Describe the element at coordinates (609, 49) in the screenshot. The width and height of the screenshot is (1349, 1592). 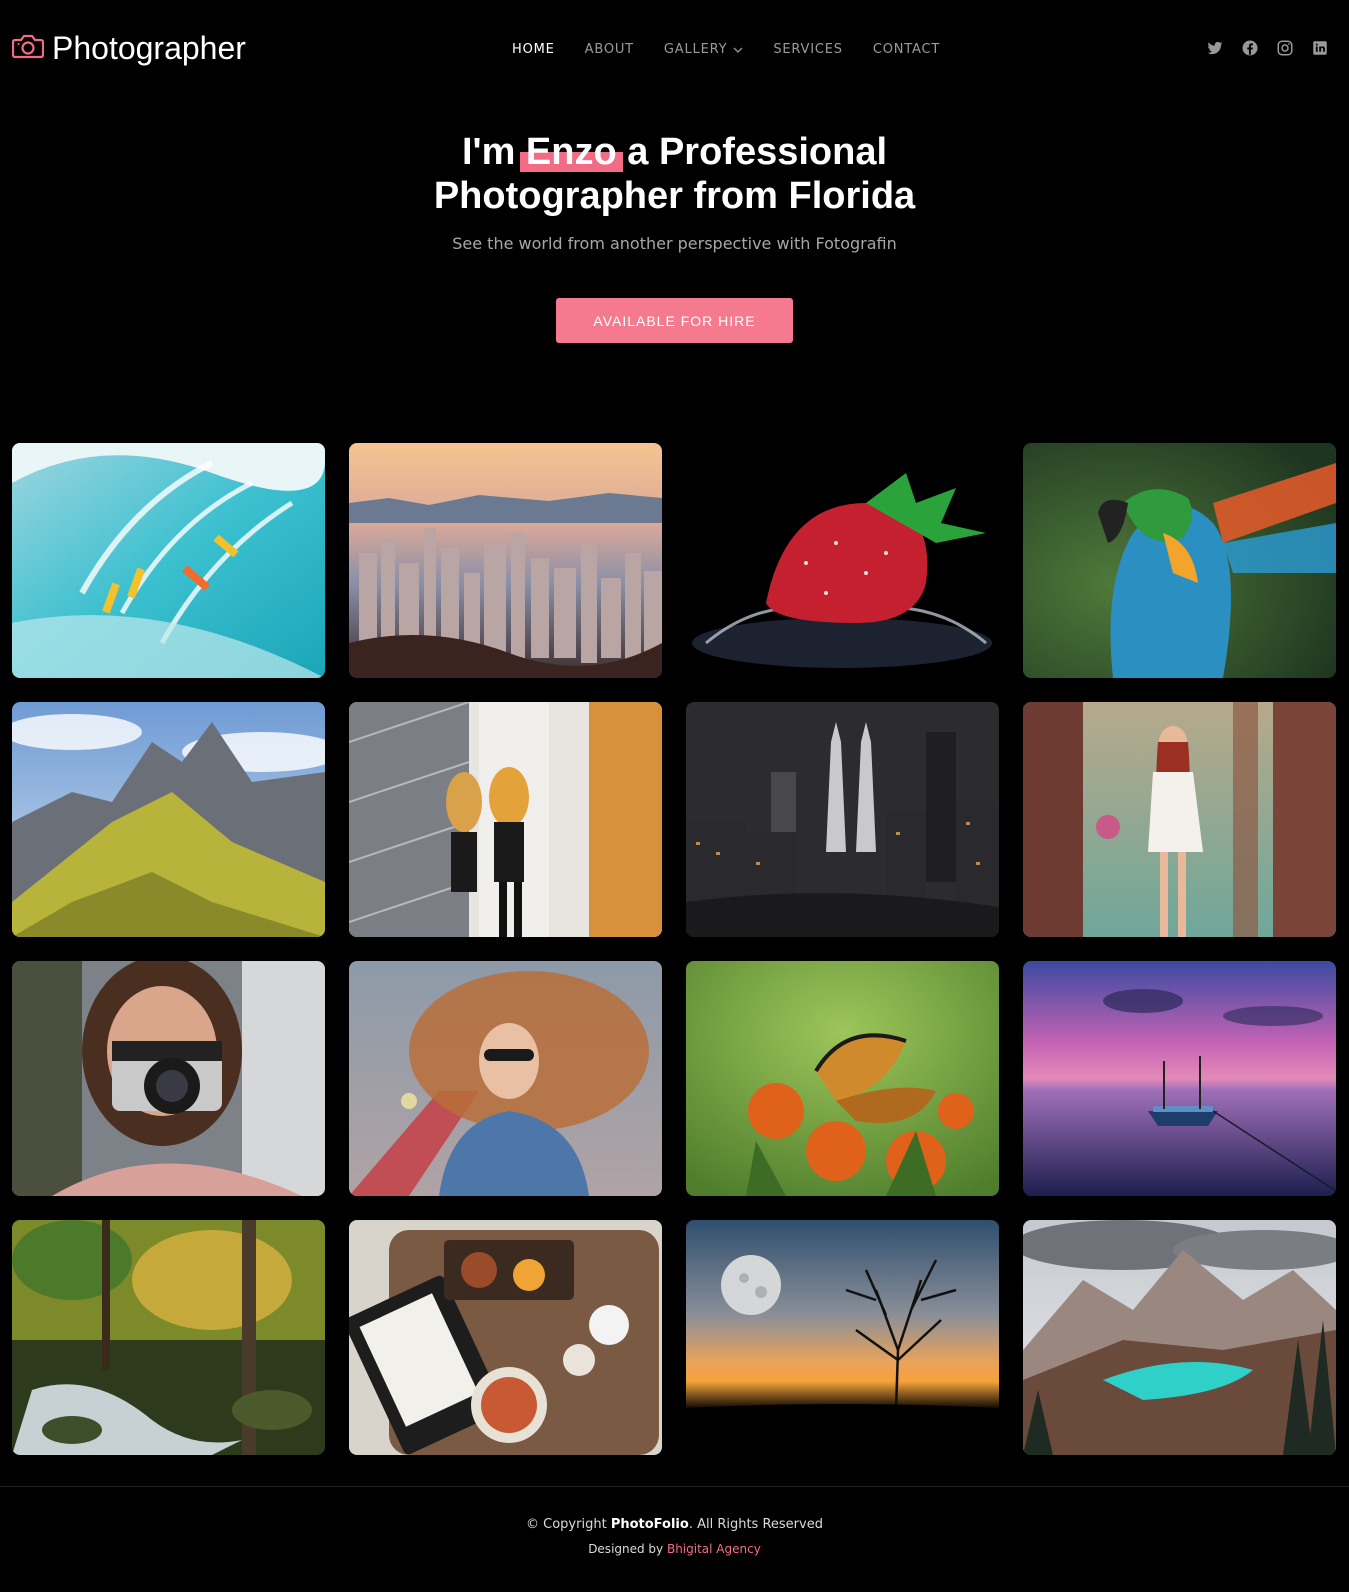
I see `nav-about: ABOUT` at that location.